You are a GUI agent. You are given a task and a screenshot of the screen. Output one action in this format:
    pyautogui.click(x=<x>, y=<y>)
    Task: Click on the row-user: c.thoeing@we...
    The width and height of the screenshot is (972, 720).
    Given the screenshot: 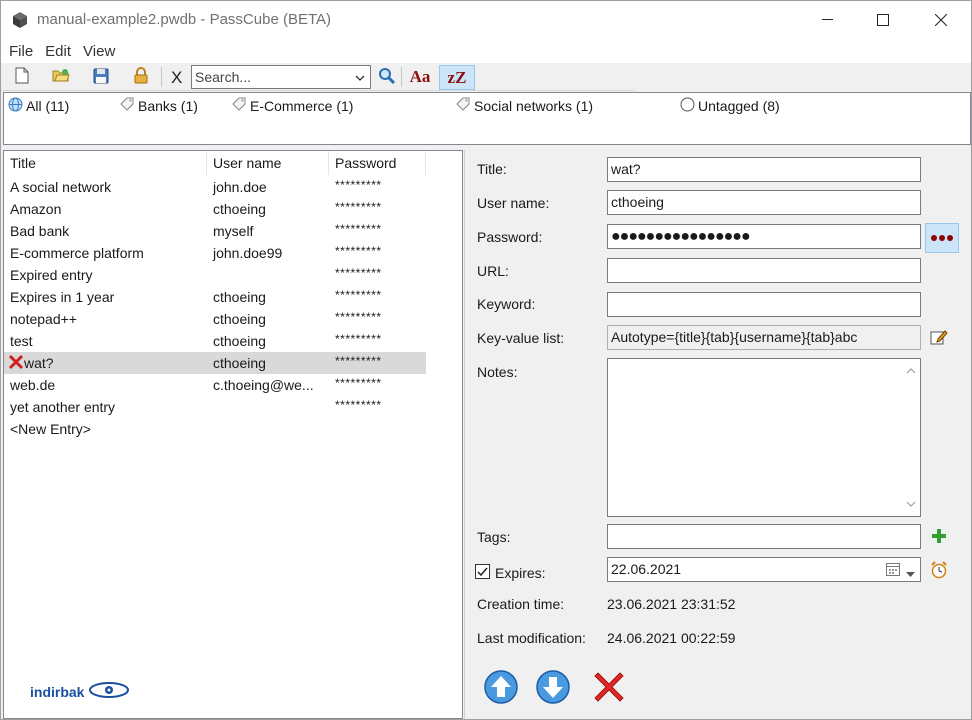 What is the action you would take?
    pyautogui.click(x=263, y=385)
    